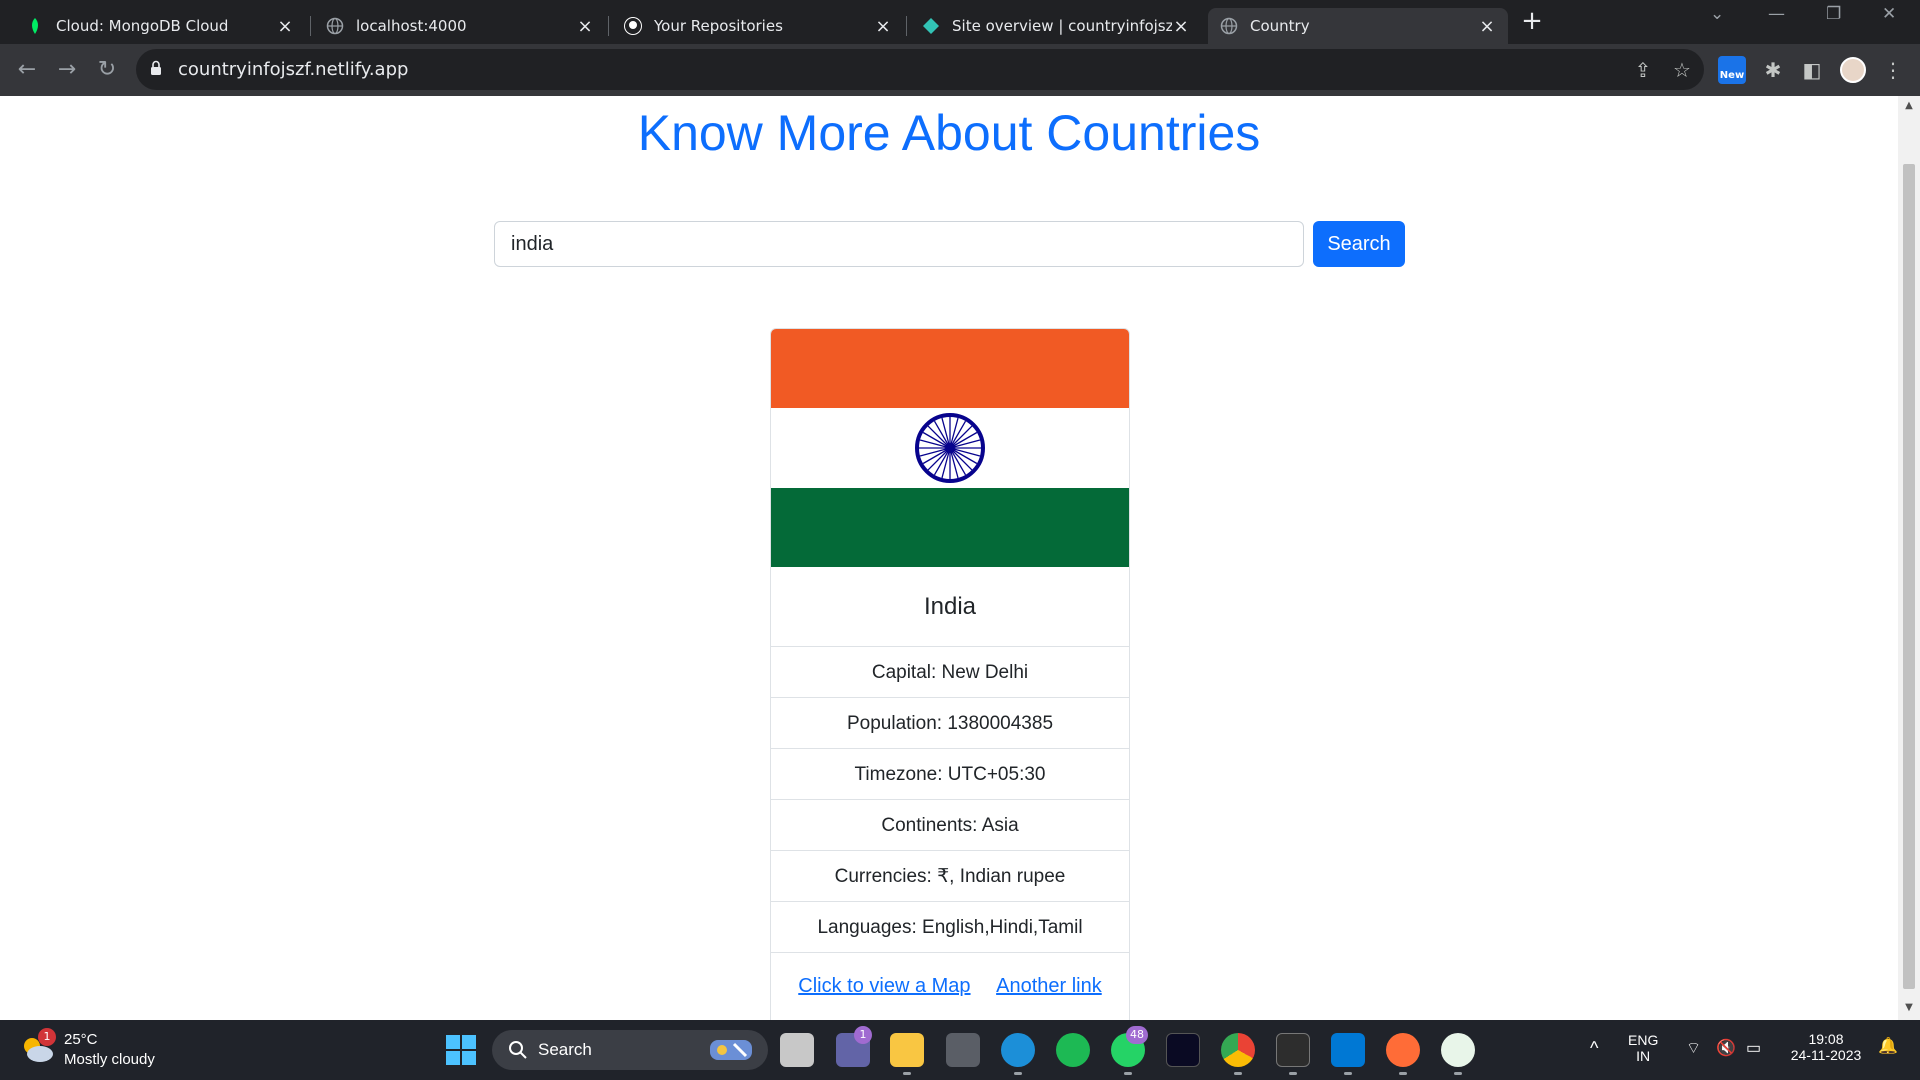 The height and width of the screenshot is (1080, 1920). What do you see at coordinates (1238, 1050) in the screenshot?
I see `chrome-icon` at bounding box center [1238, 1050].